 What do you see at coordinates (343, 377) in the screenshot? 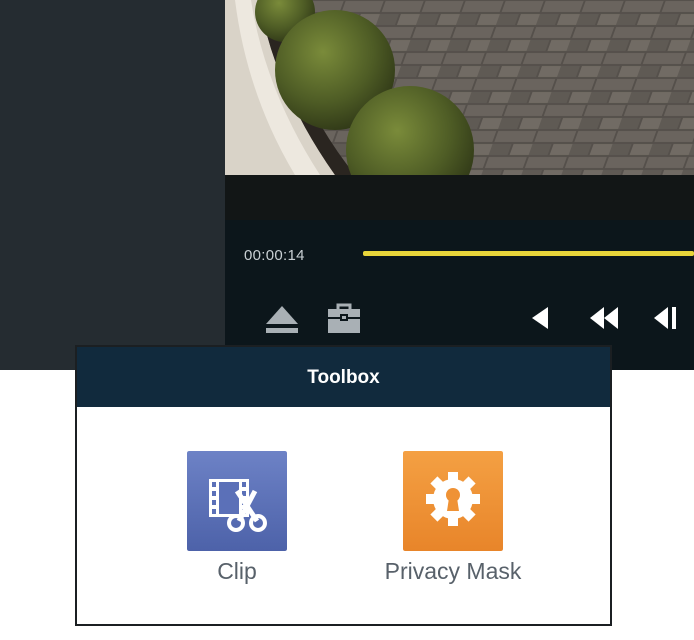
I see `toolbox-title: Toolbox` at bounding box center [343, 377].